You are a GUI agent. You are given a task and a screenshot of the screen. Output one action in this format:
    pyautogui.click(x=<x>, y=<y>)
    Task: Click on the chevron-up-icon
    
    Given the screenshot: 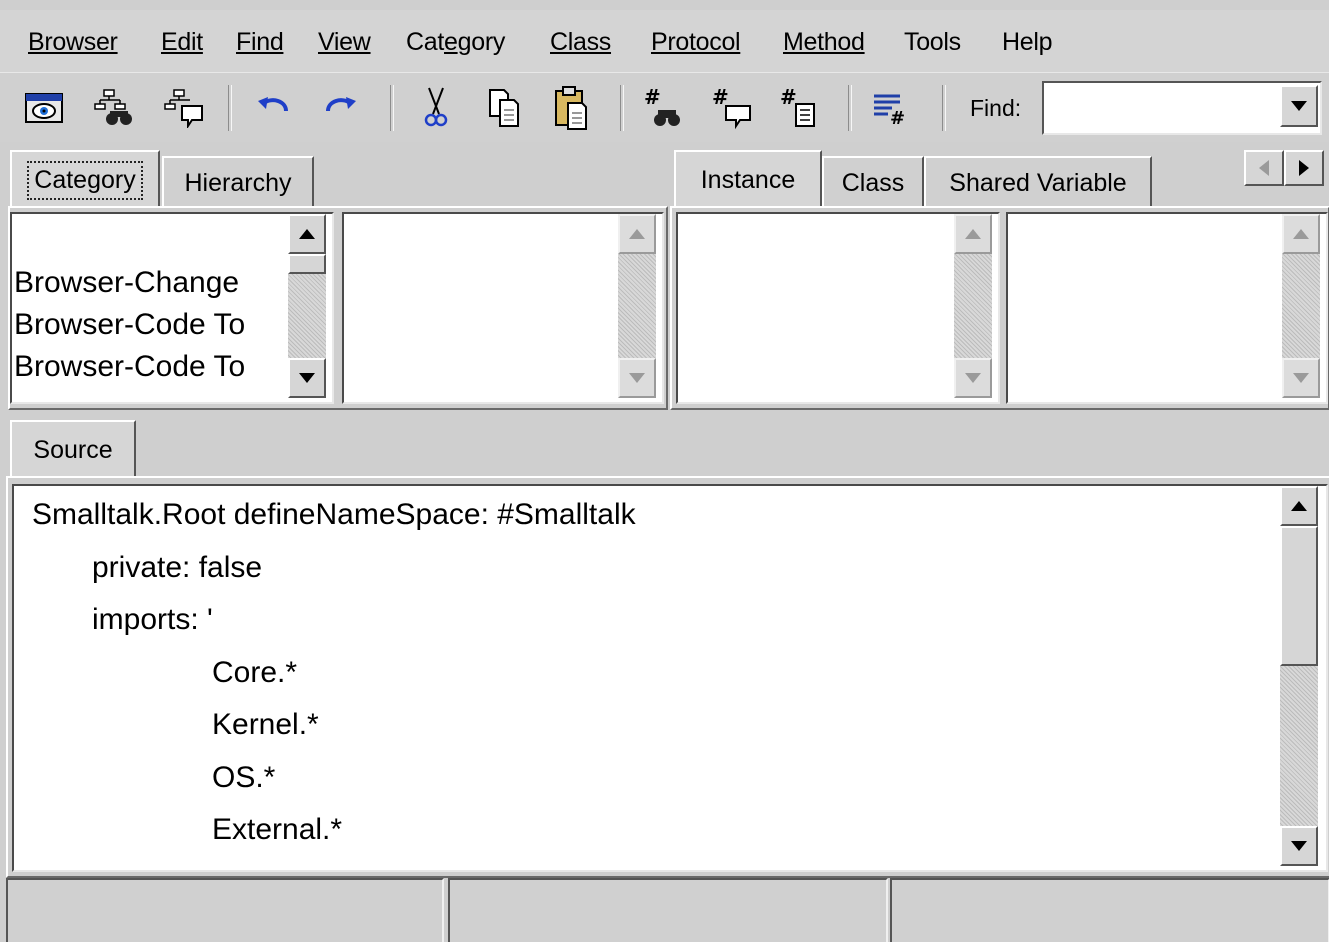 What is the action you would take?
    pyautogui.click(x=973, y=234)
    